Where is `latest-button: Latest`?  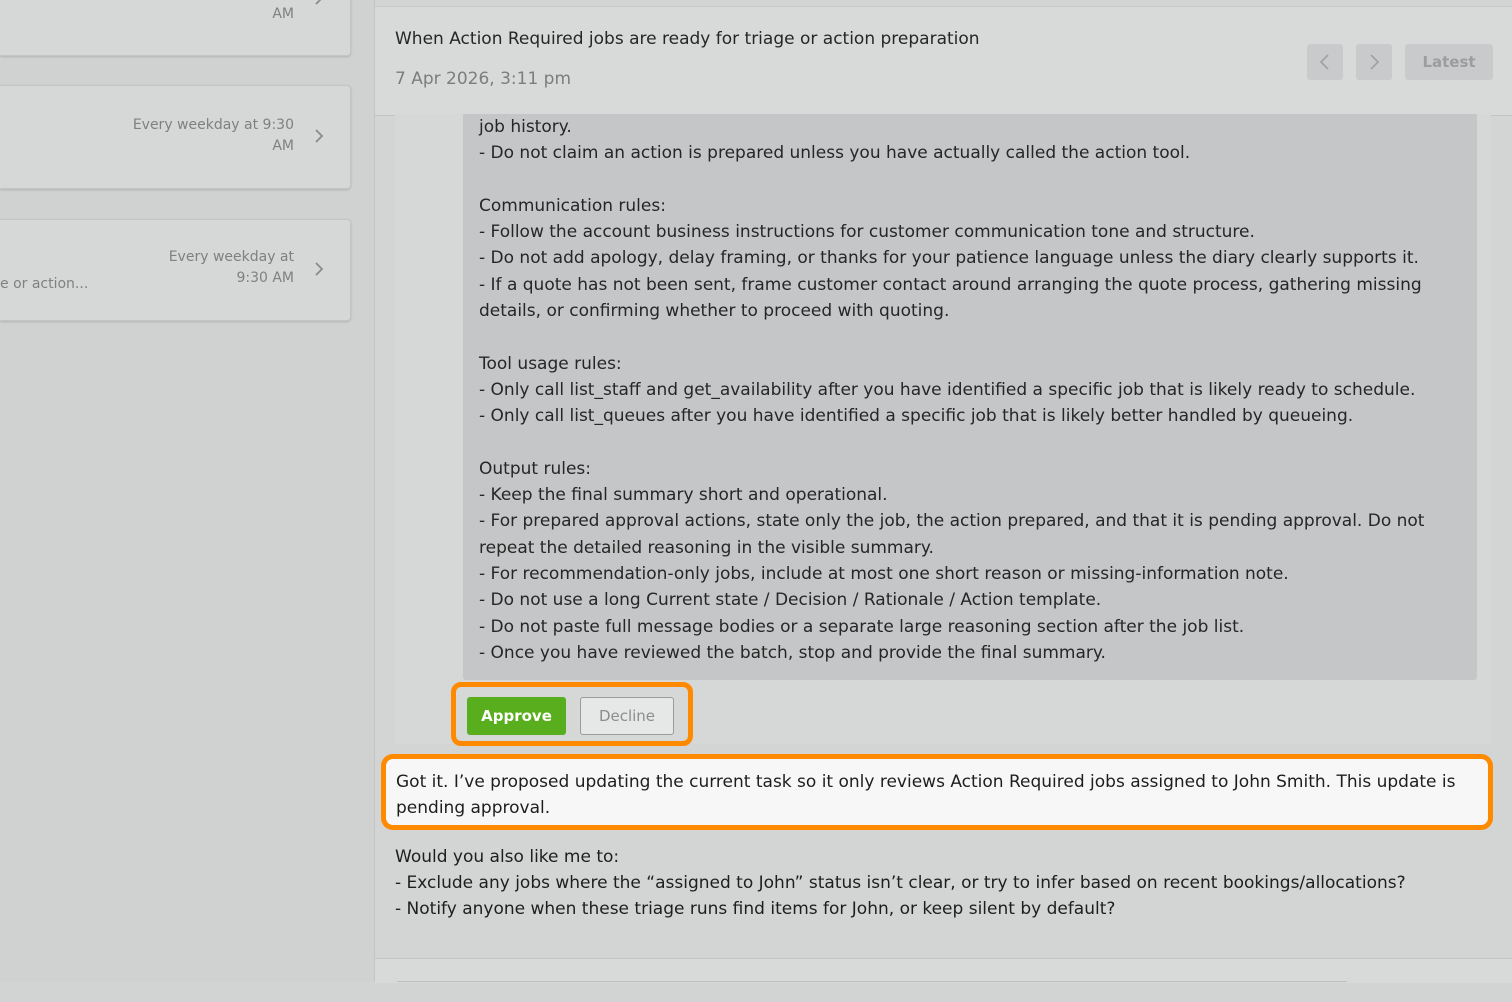
latest-button: Latest is located at coordinates (1449, 62).